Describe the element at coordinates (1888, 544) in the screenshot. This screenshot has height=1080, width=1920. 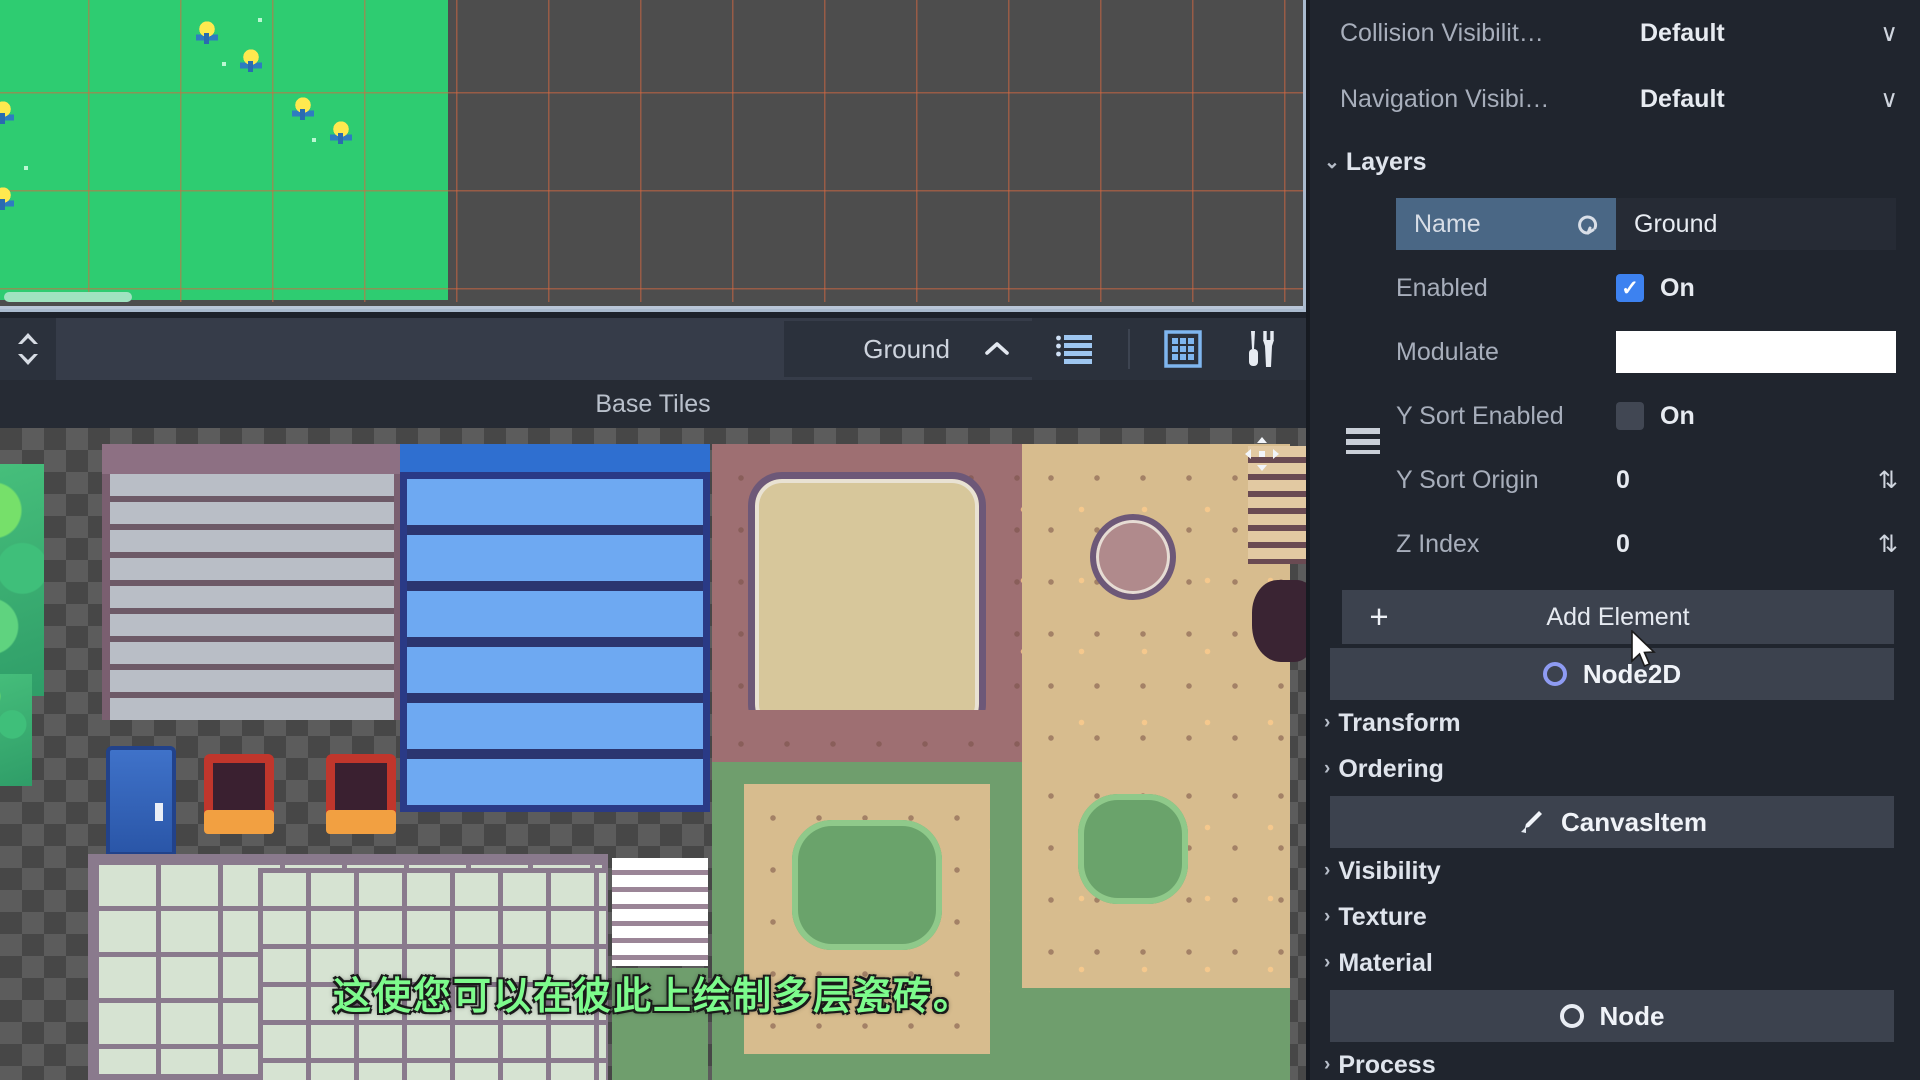
I see `layer-zindex-stepper: ⇅` at that location.